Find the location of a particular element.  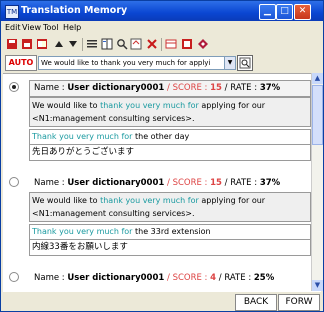

target-translation: 先日ありがとうございます is located at coordinates (83, 152).